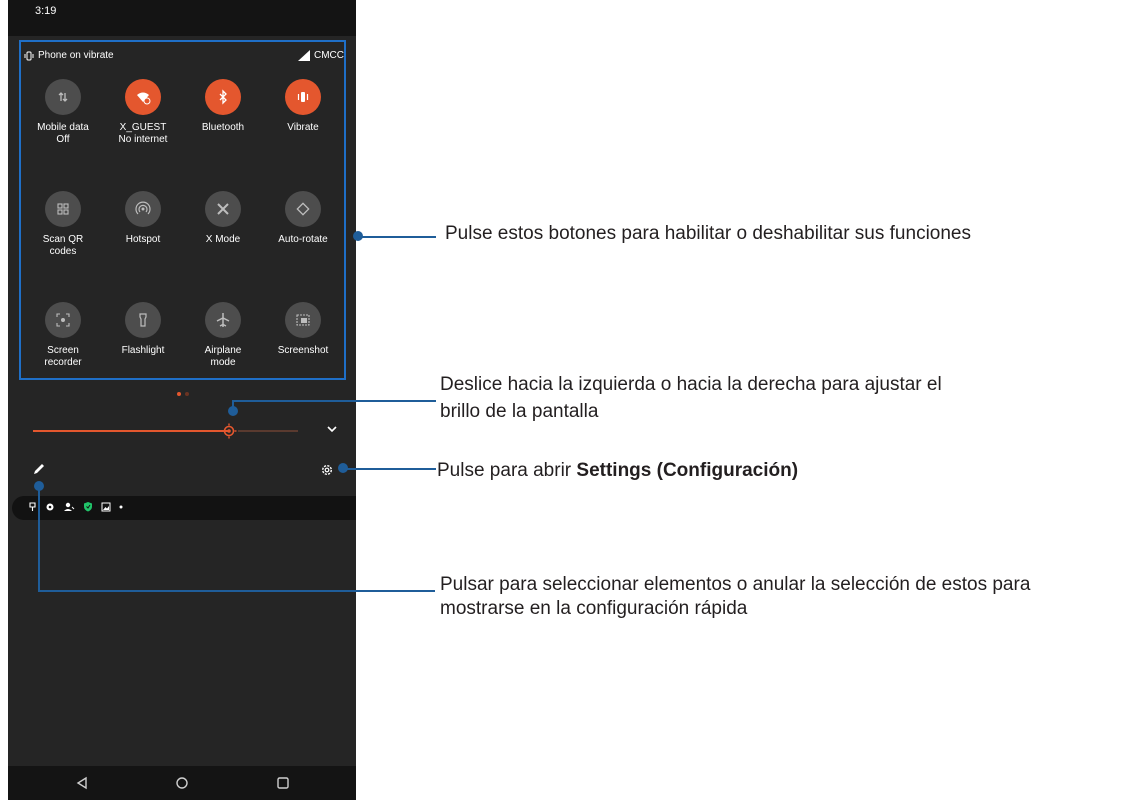  I want to click on brightness-slider-fill, so click(130, 431).